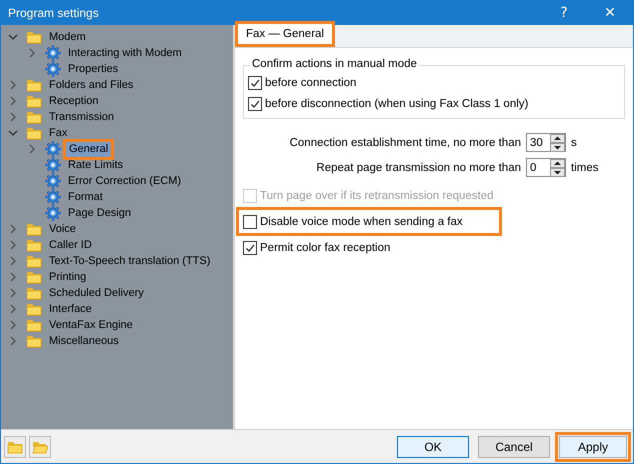 The height and width of the screenshot is (464, 634). I want to click on tree-item: Scheduled Delivery, so click(96, 293).